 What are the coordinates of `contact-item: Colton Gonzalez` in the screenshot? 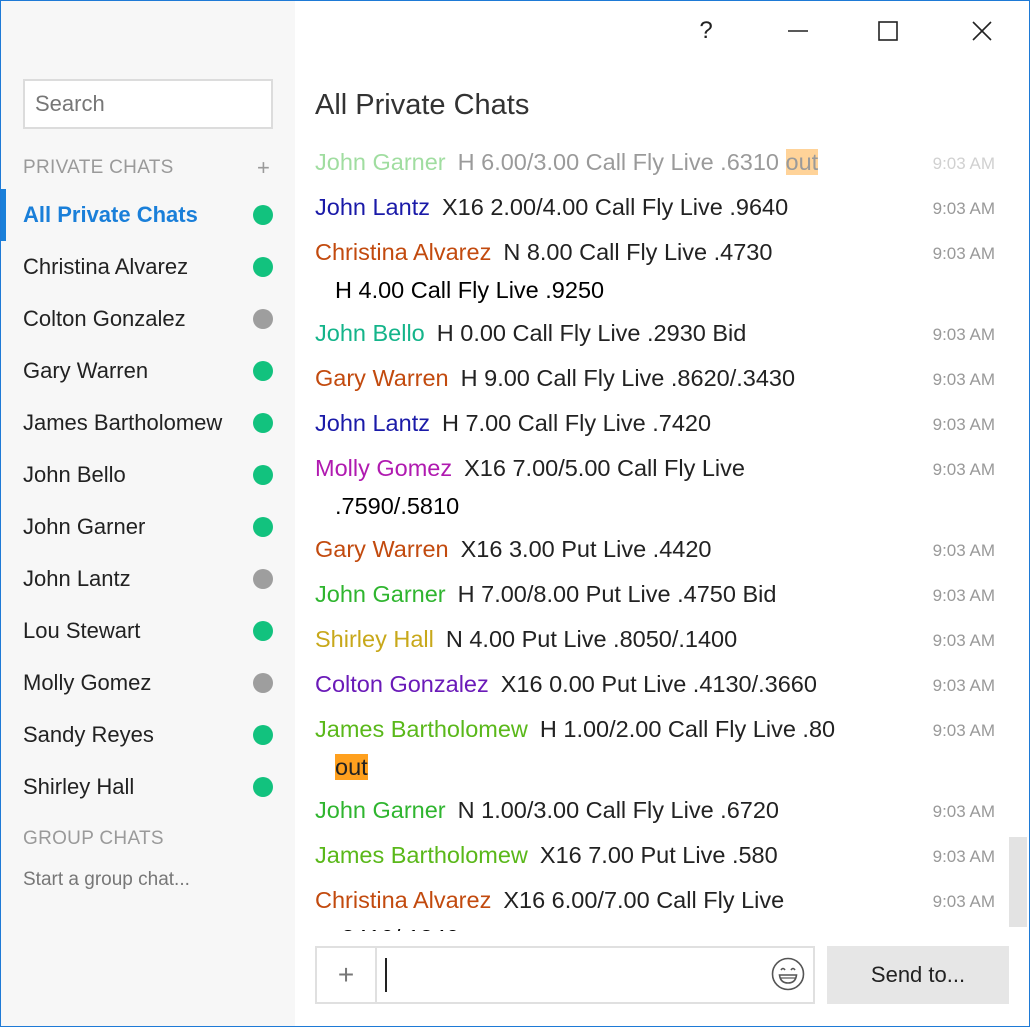 It's located at (148, 319).